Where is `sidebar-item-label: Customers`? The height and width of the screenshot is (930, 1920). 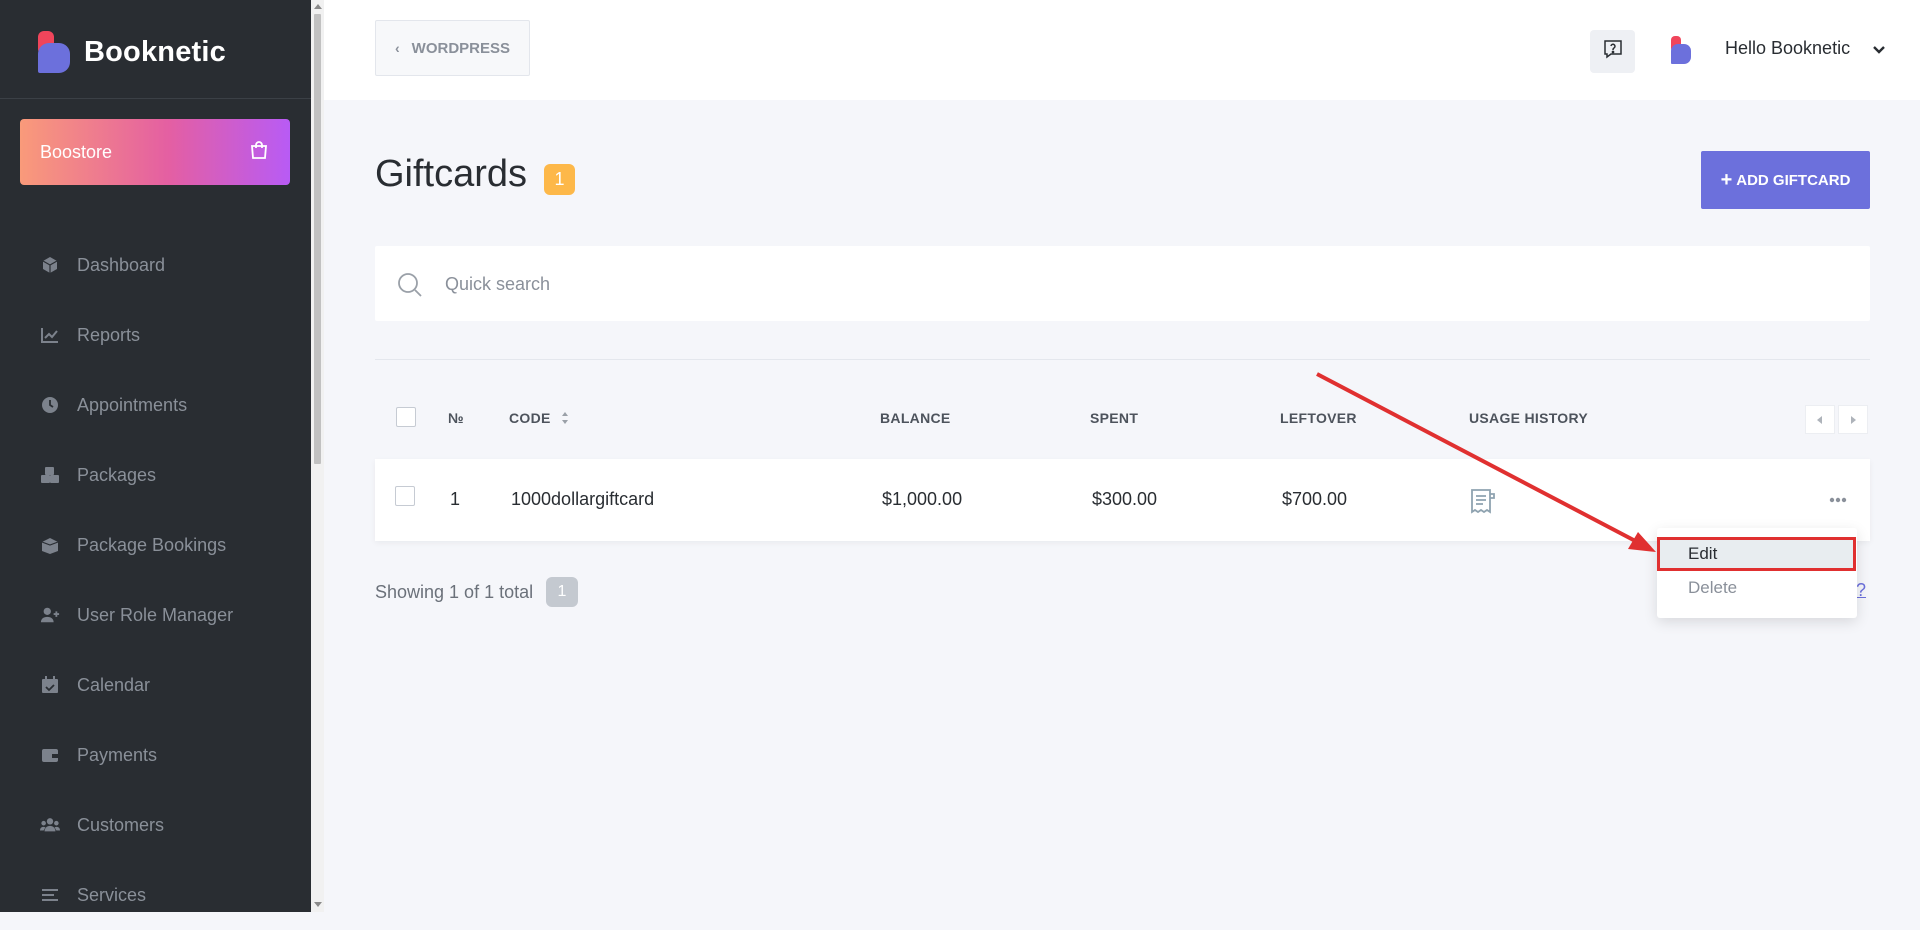 sidebar-item-label: Customers is located at coordinates (121, 824).